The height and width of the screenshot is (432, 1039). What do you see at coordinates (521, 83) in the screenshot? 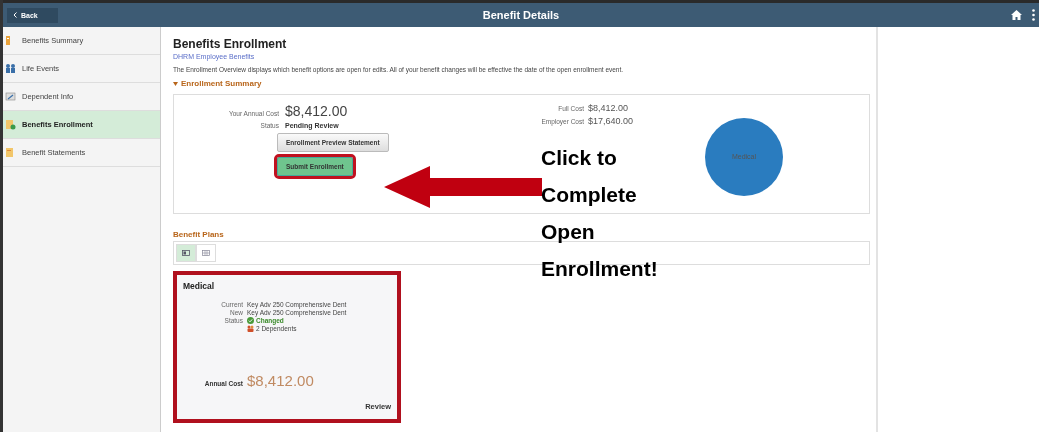
I see `section-toggle: Enrollment Summary` at bounding box center [521, 83].